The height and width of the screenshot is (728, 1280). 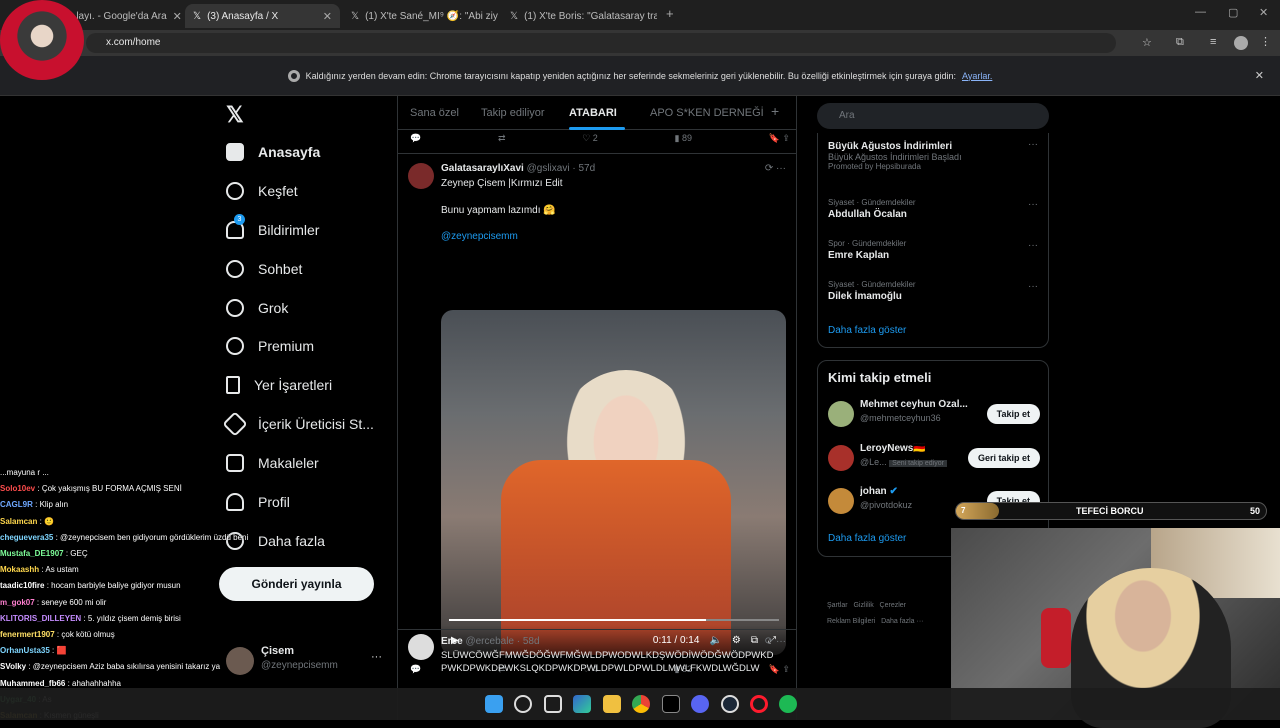 I want to click on tab-x-sane: 𝕏(1) X'te Sané_MI⁹ 🧭: "Abi ziyec...✕, so click(x=420, y=16).